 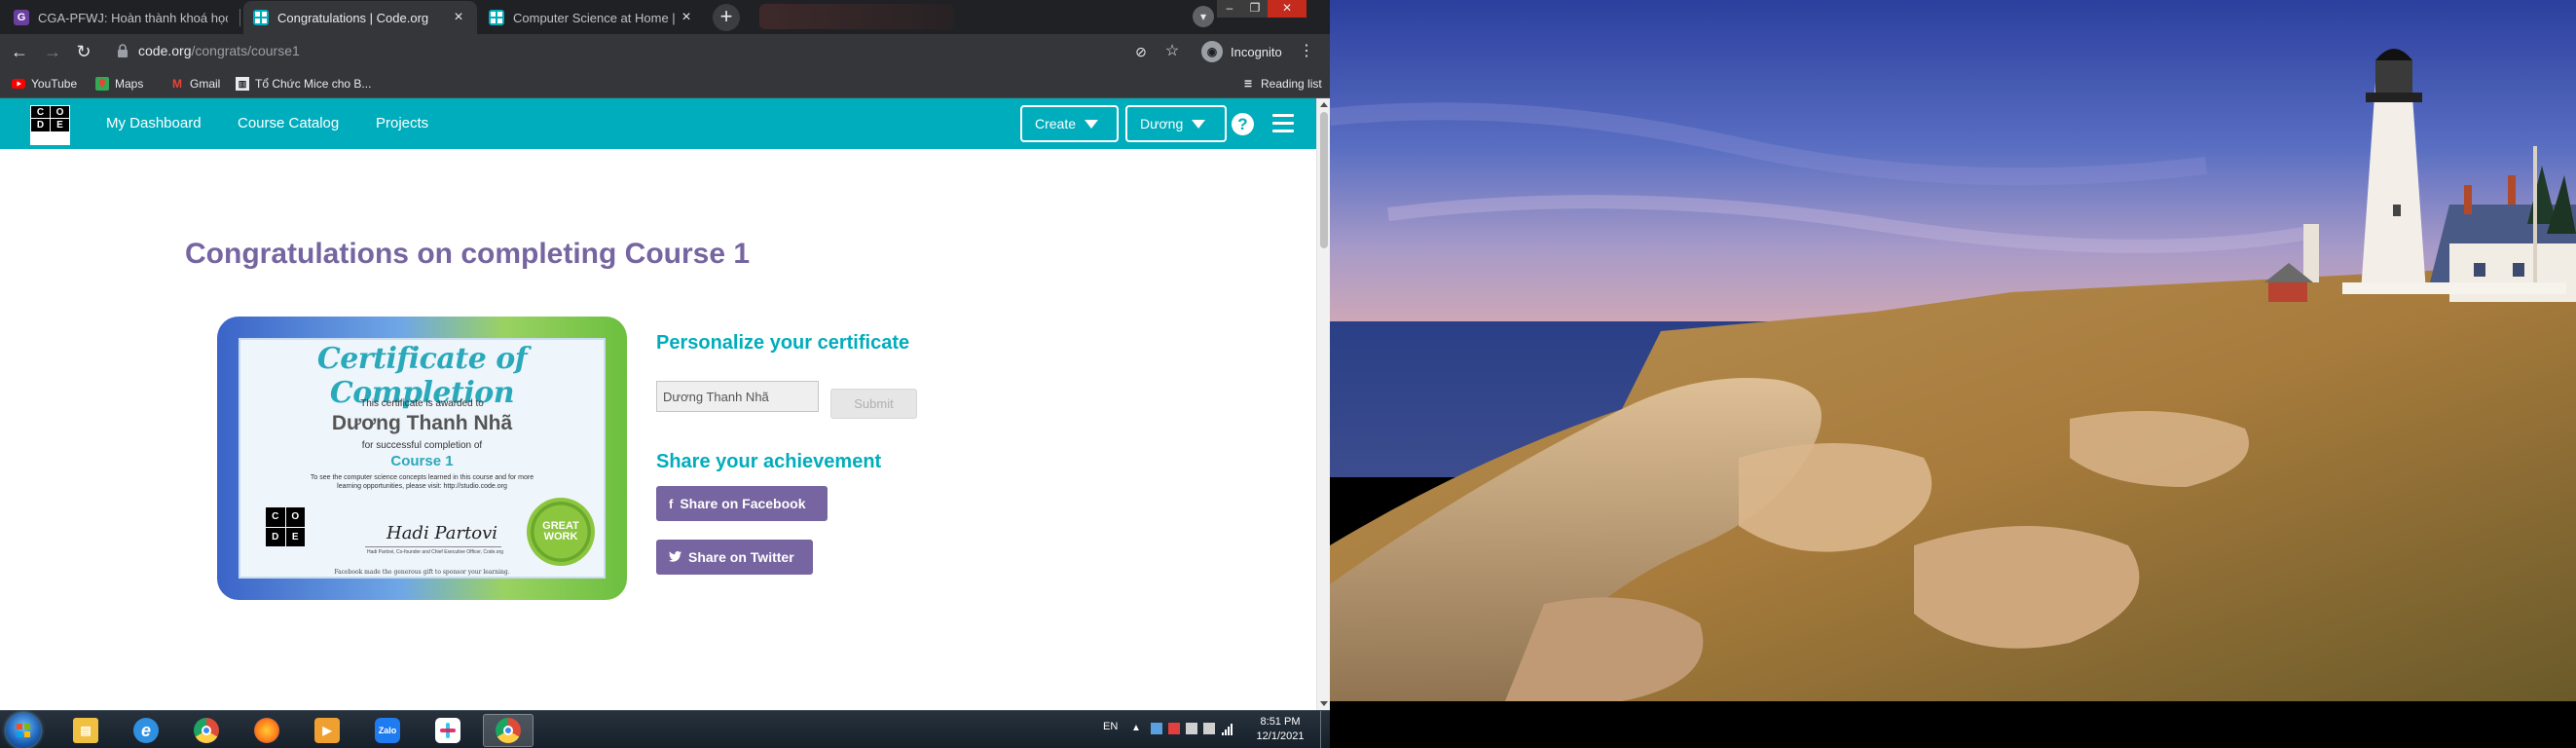 I want to click on address-path: /congrats/course1, so click(x=245, y=51).